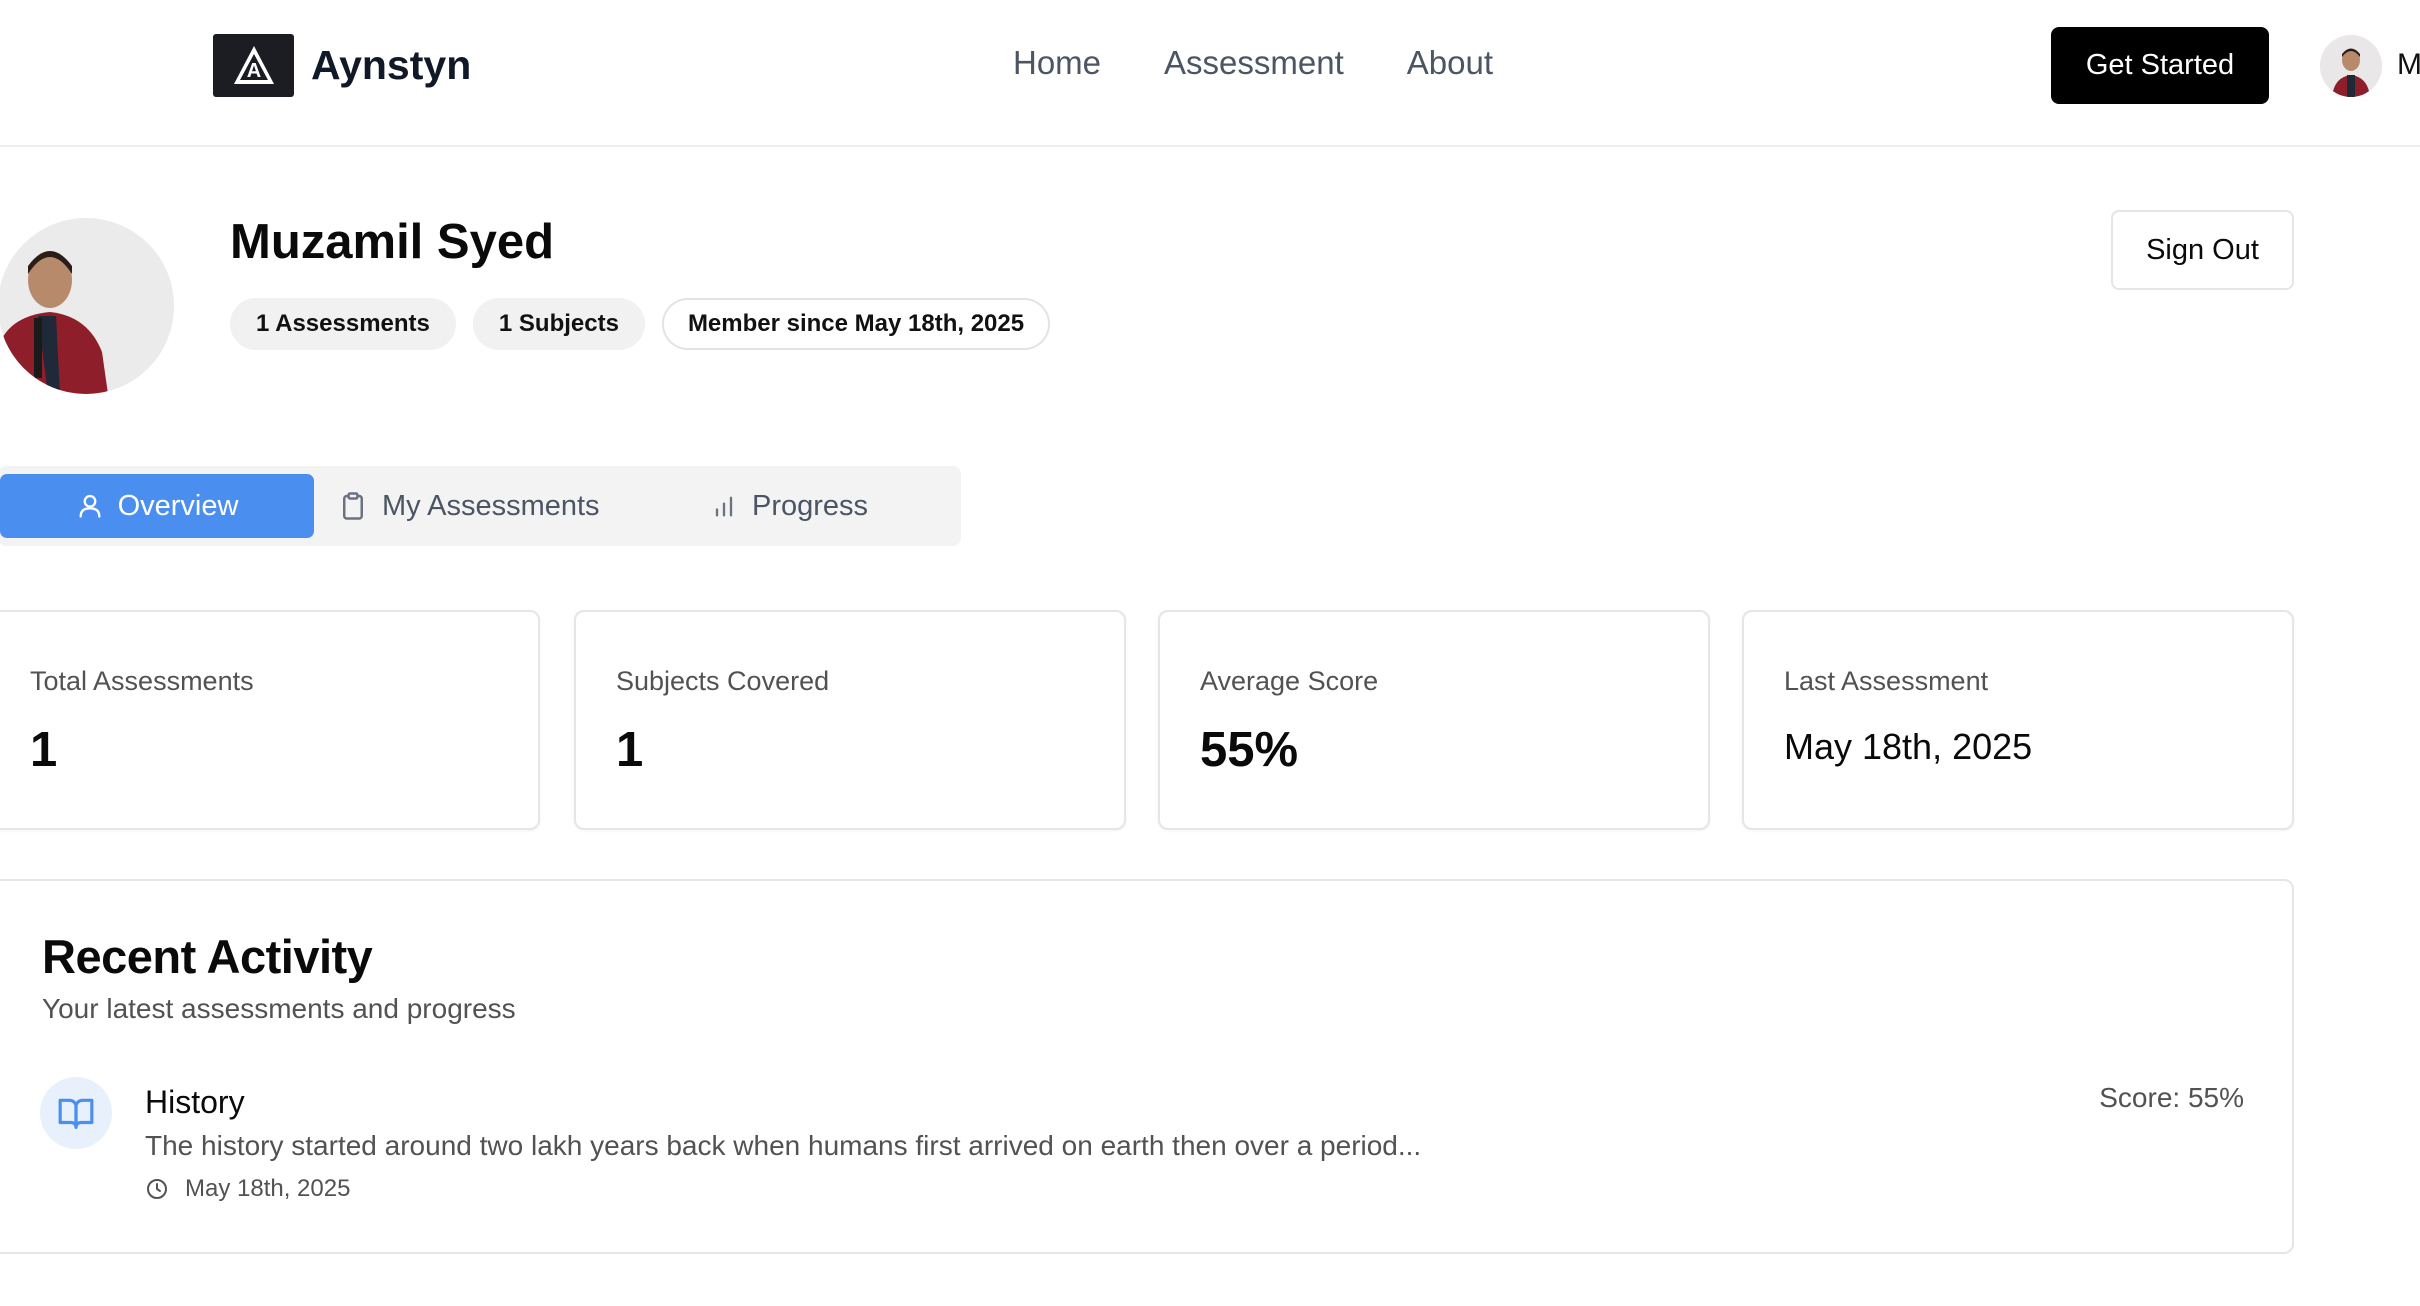 This screenshot has width=2420, height=1306. I want to click on subjects-count-badge: 1 Subjects, so click(558, 324).